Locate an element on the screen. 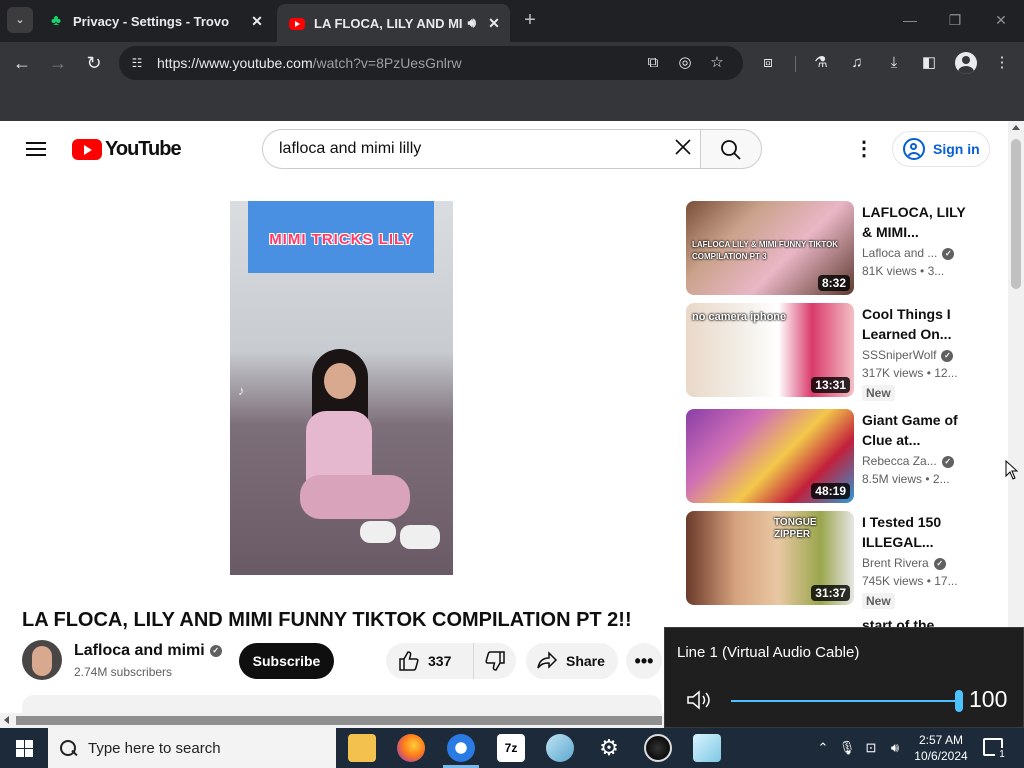  recommendation-thumbnail: TONGUE ZIPPER 31:37 is located at coordinates (770, 558).